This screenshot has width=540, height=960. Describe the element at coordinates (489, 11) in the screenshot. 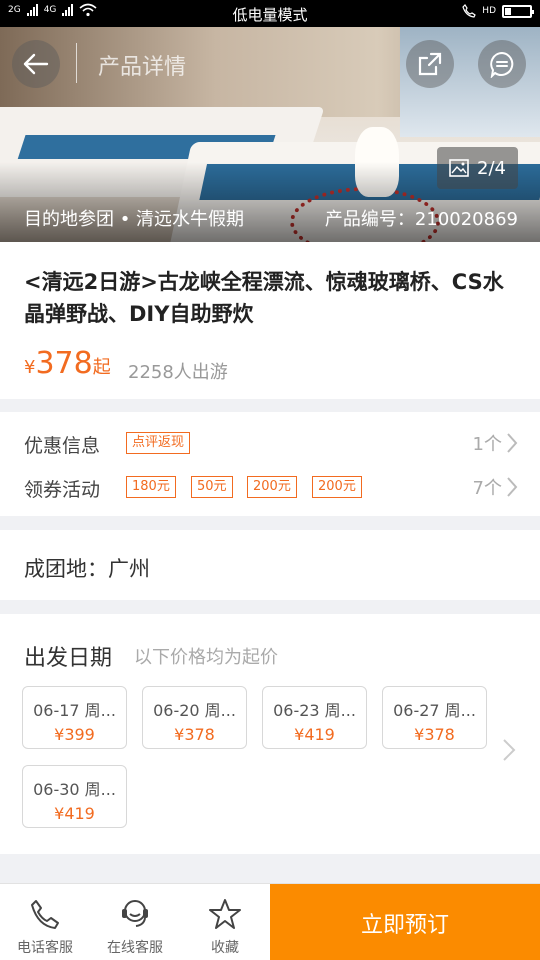

I see `hd-badge: HD` at that location.